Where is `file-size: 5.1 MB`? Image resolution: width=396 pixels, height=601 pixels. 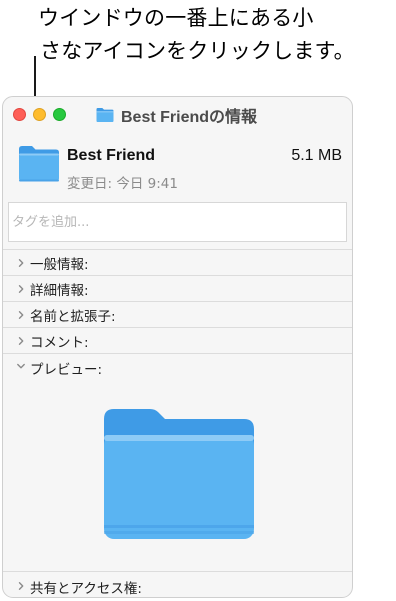 file-size: 5.1 MB is located at coordinates (316, 155).